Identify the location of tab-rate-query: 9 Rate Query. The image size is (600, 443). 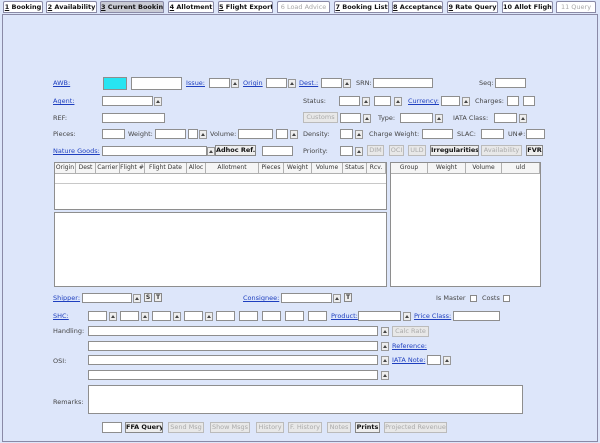
(472, 7).